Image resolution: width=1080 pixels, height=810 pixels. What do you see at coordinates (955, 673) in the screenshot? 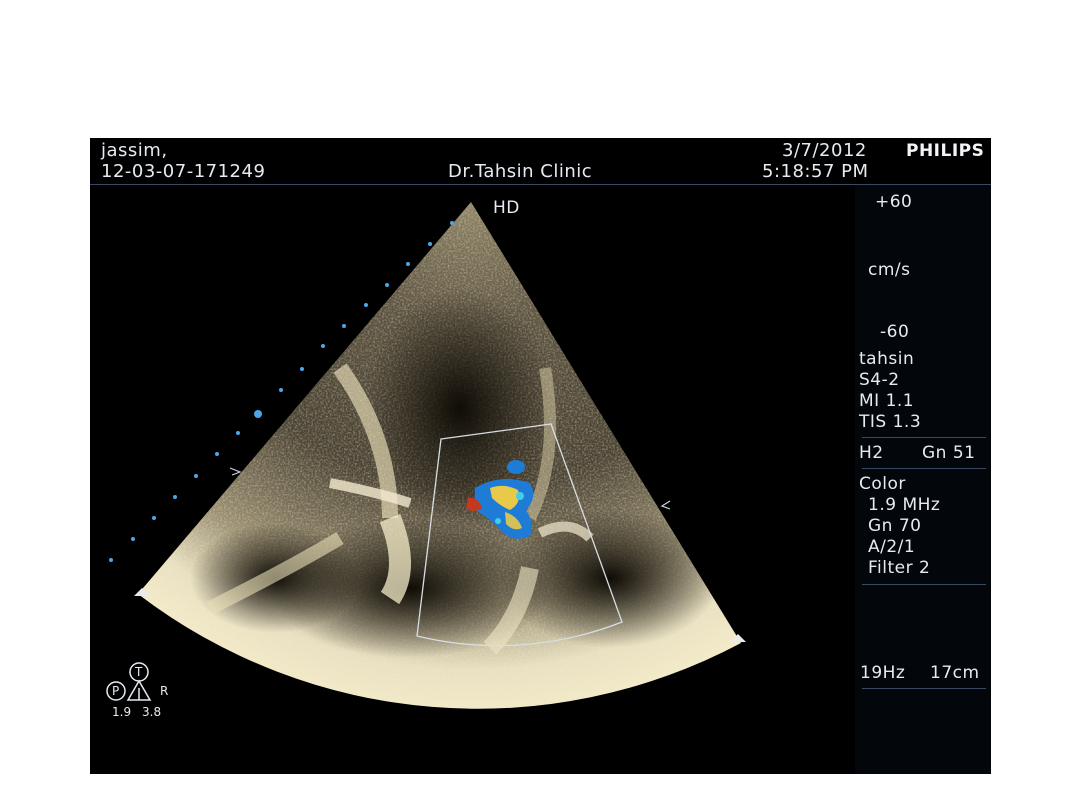
I see `depth-value: 17cm` at bounding box center [955, 673].